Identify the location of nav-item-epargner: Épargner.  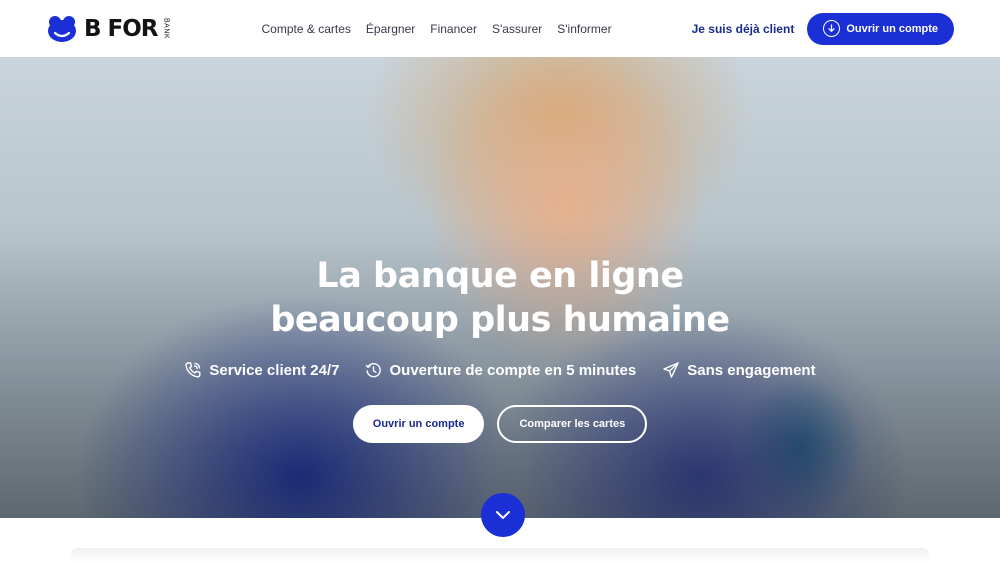
(390, 29).